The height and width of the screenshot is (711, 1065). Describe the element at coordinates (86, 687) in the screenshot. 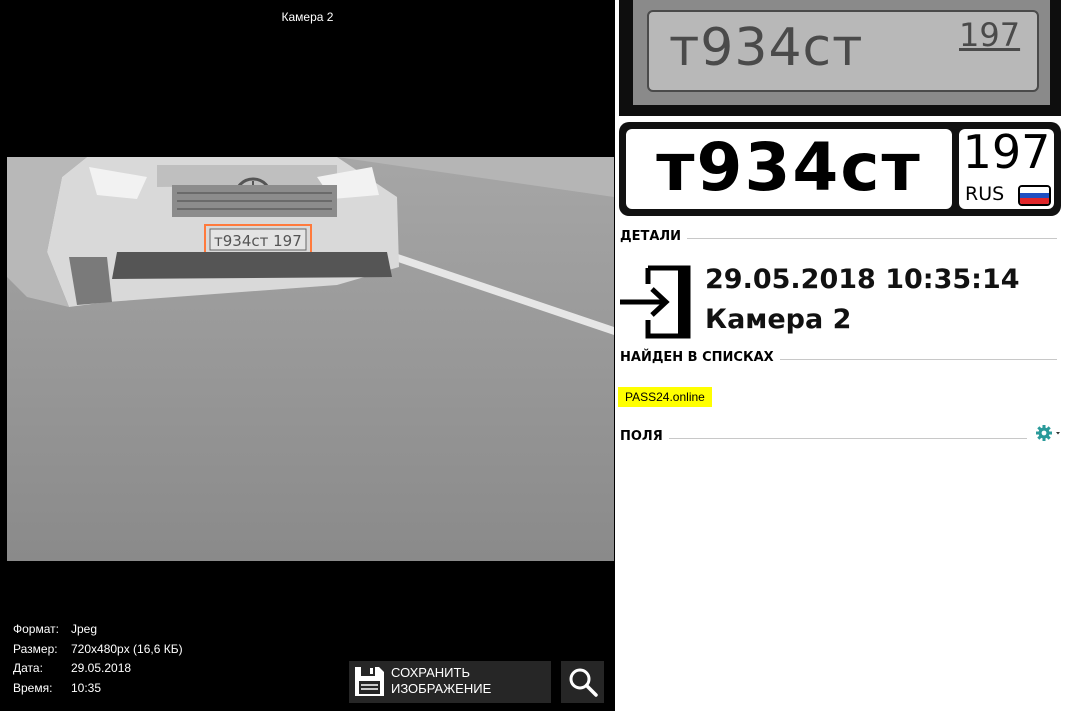

I see `info-value: 10:35` at that location.